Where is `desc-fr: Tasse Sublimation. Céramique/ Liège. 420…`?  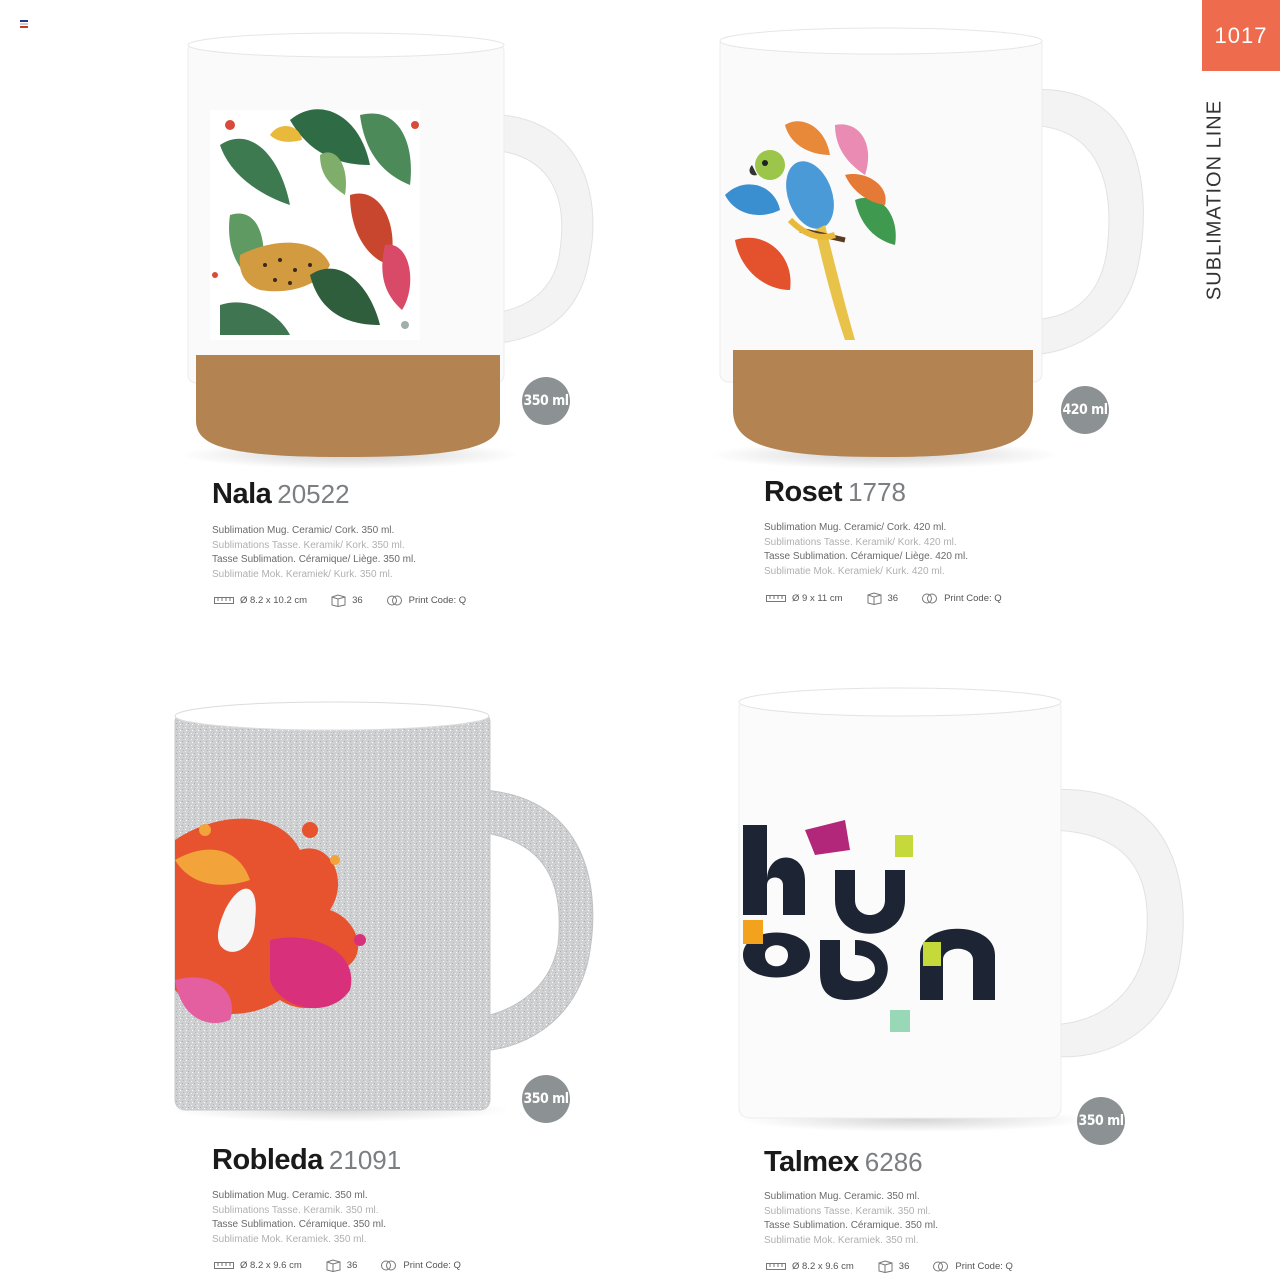
desc-fr: Tasse Sublimation. Céramique/ Liège. 420… is located at coordinates (866, 557).